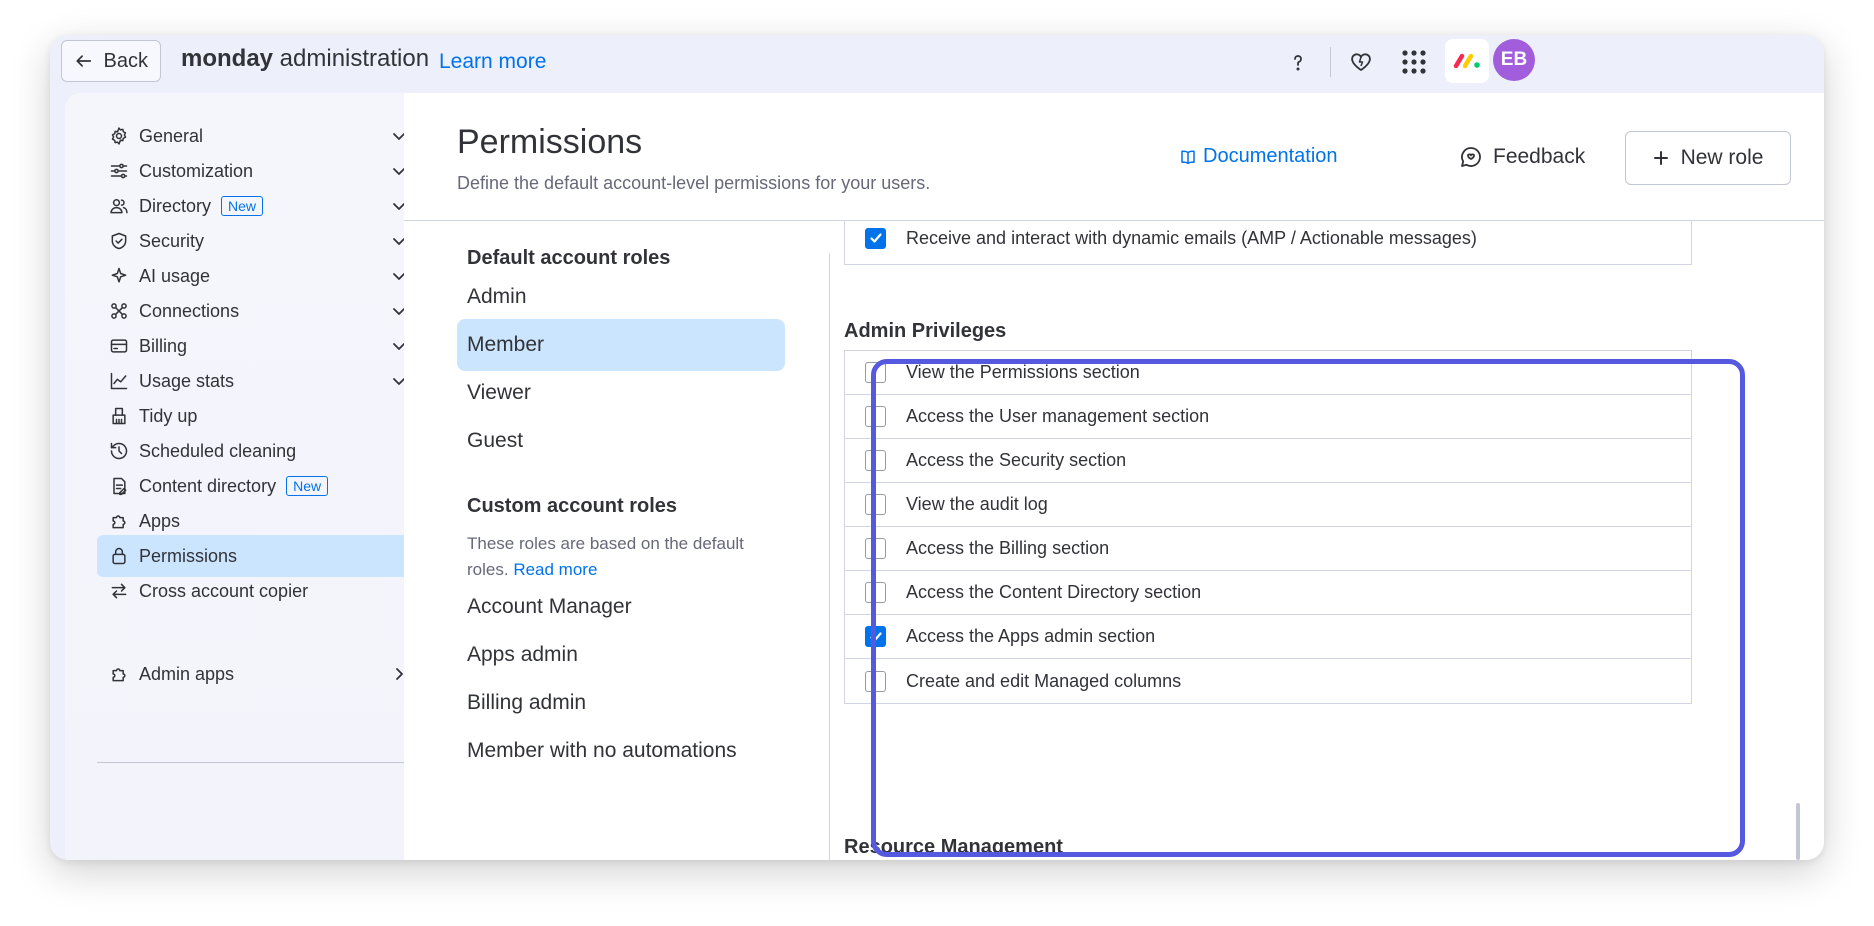 Image resolution: width=1874 pixels, height=926 pixels. Describe the element at coordinates (1471, 157) in the screenshot. I see `chat-icon` at that location.